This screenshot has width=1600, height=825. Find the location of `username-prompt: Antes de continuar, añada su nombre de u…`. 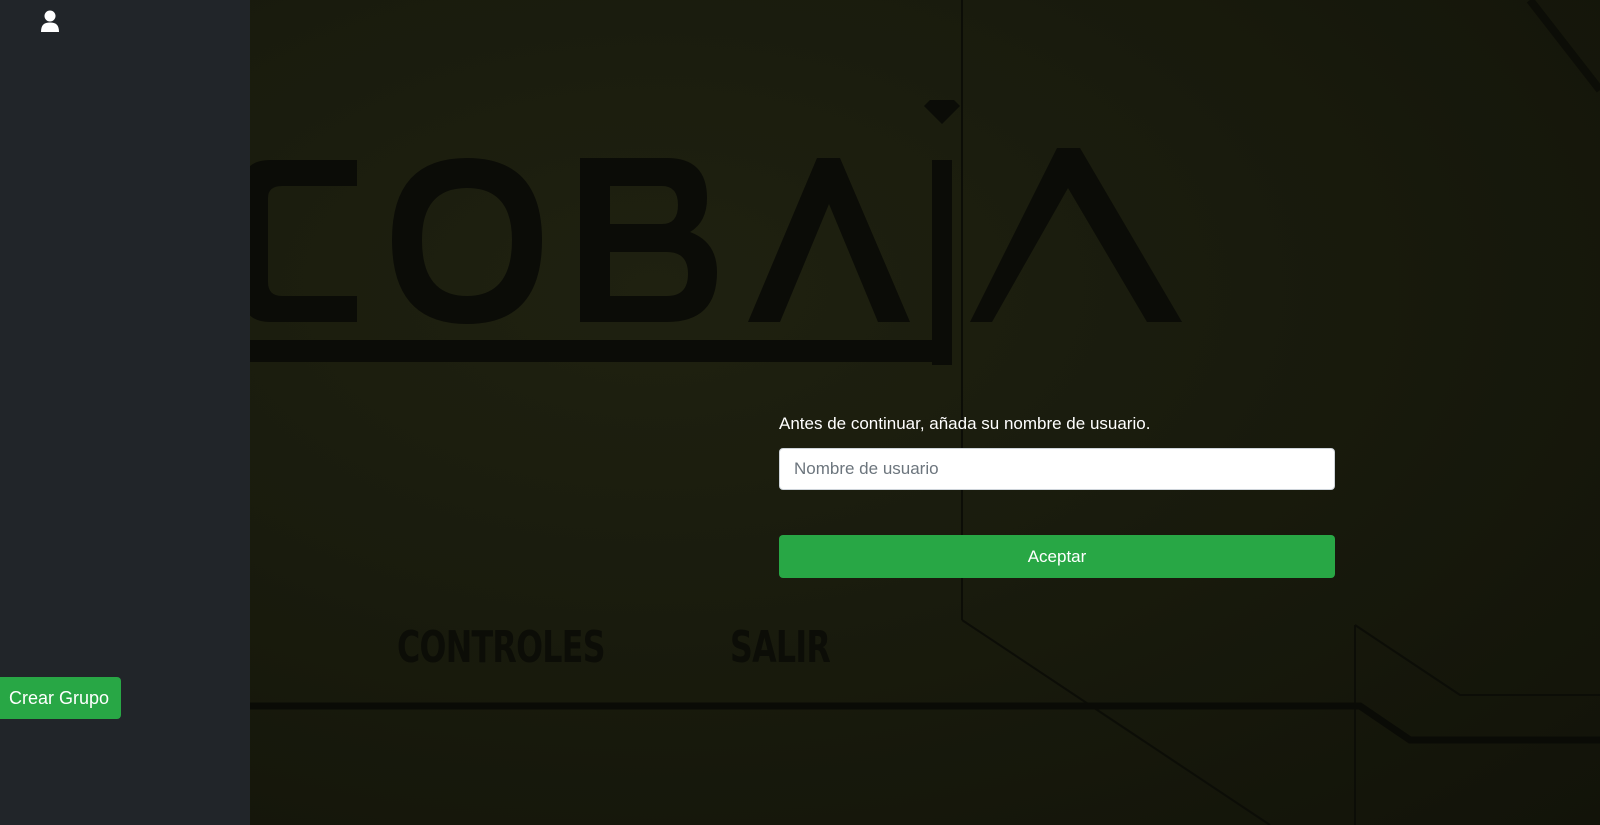

username-prompt: Antes de continuar, añada su nombre de u… is located at coordinates (1057, 495).